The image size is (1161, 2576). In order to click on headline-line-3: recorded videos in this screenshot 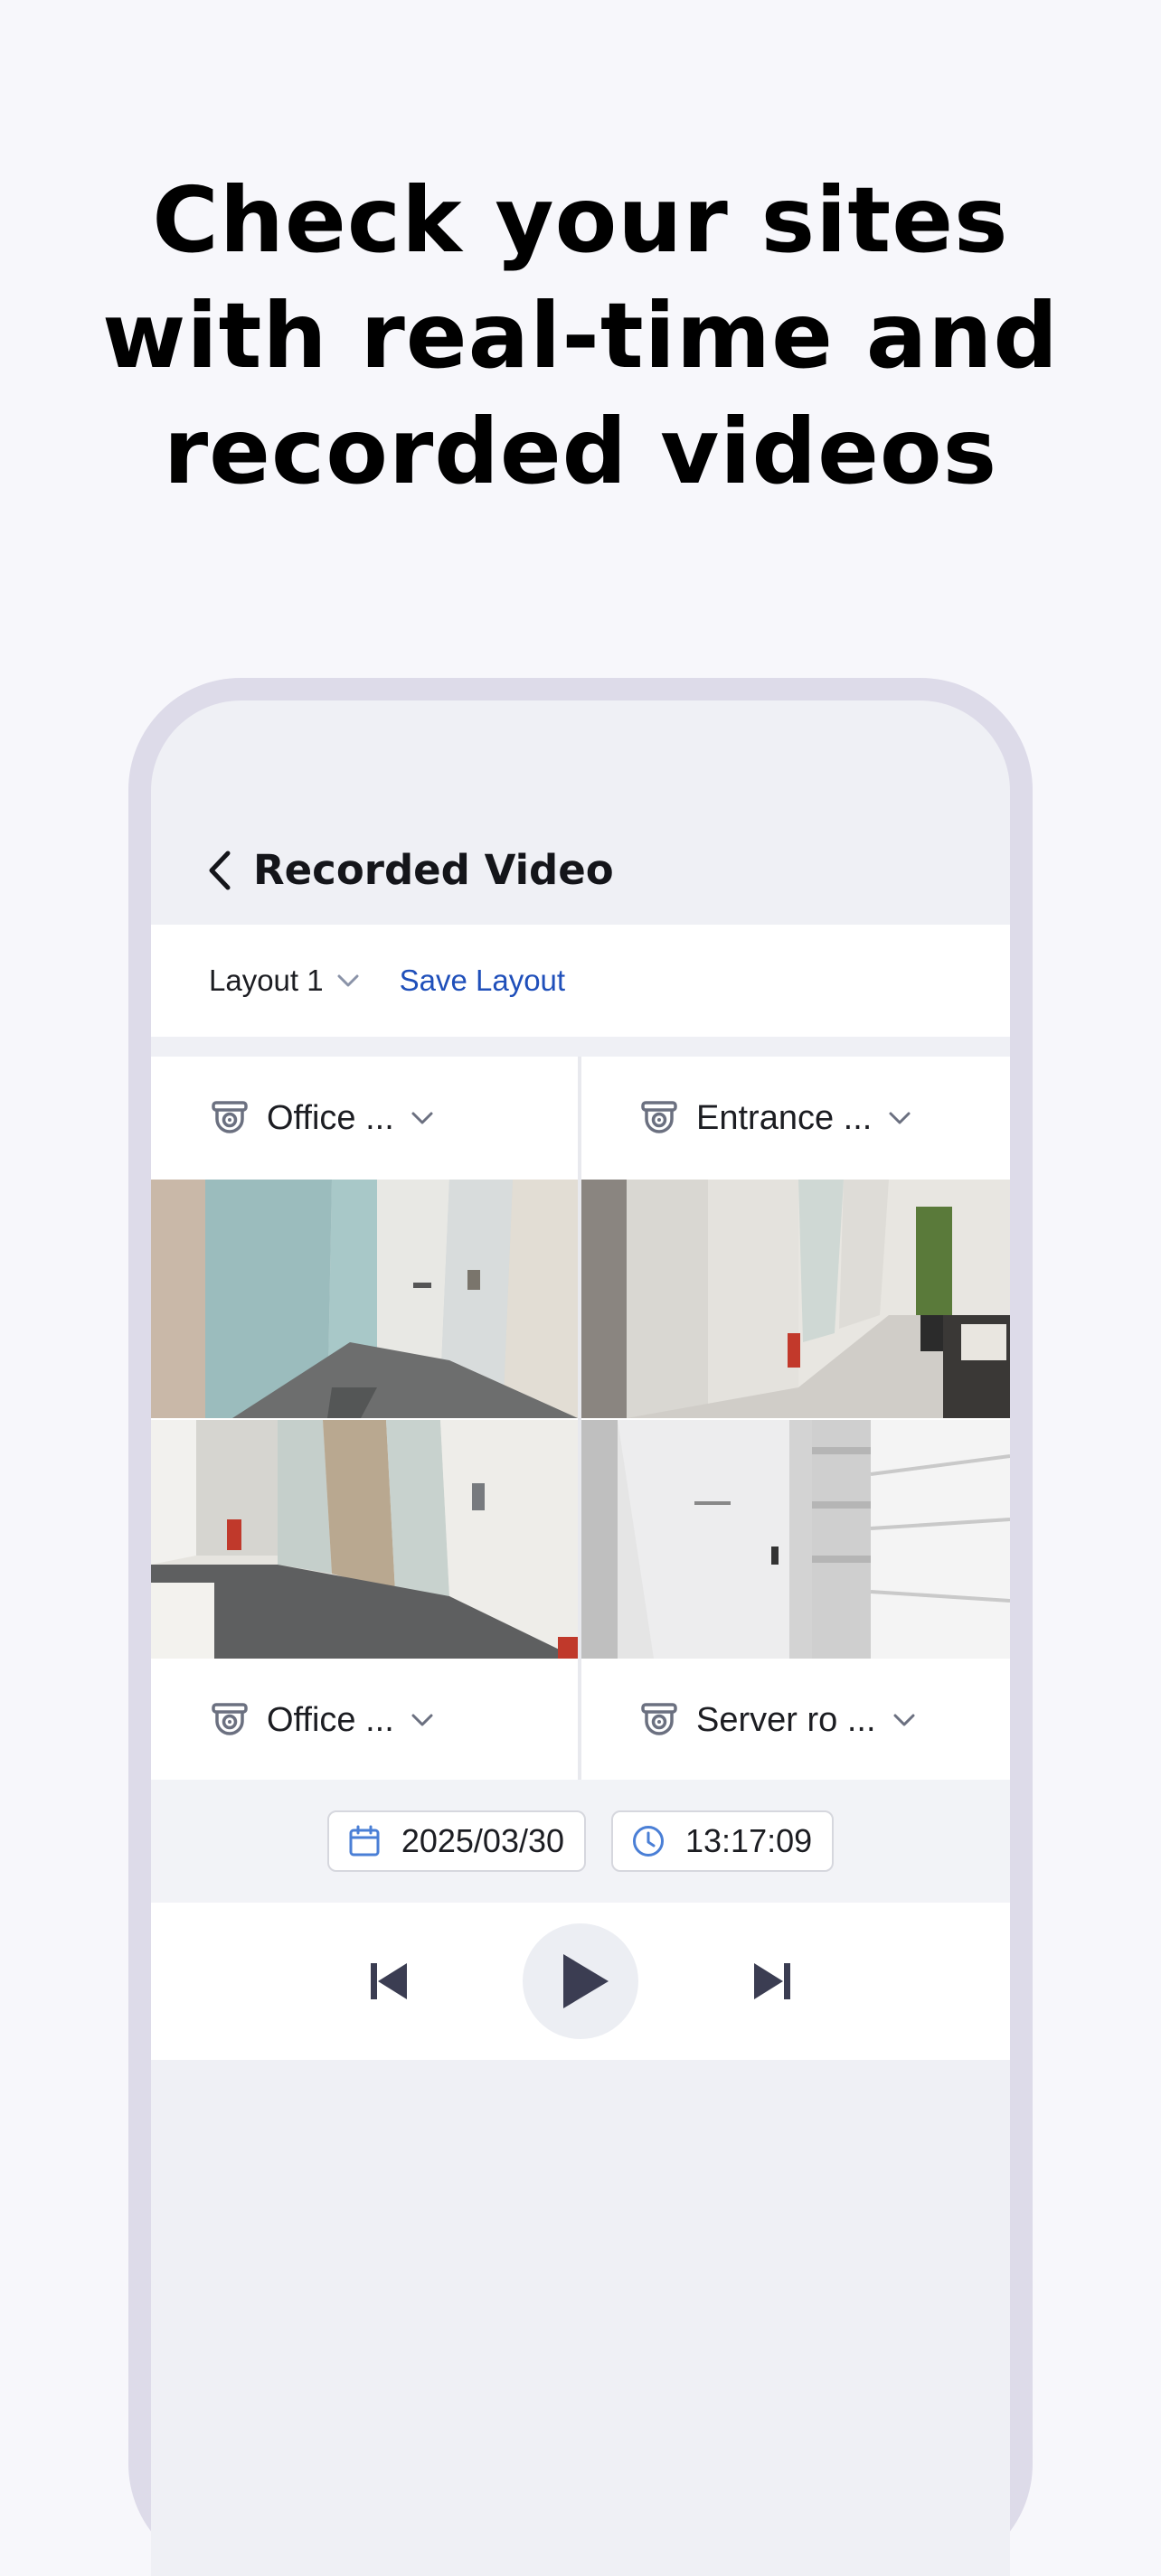, I will do `click(580, 452)`.